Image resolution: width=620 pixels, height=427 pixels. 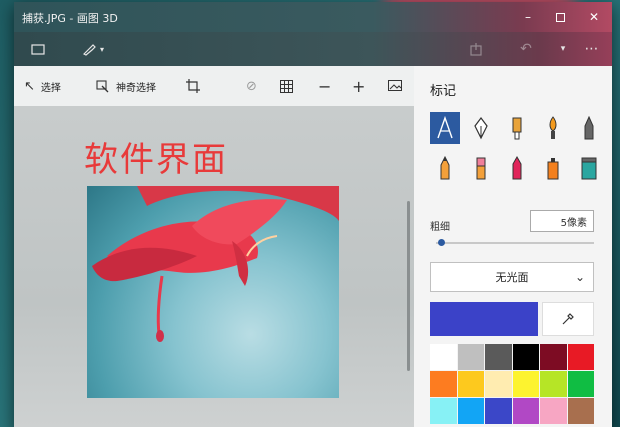 I want to click on crayon-icon, so click(x=517, y=168).